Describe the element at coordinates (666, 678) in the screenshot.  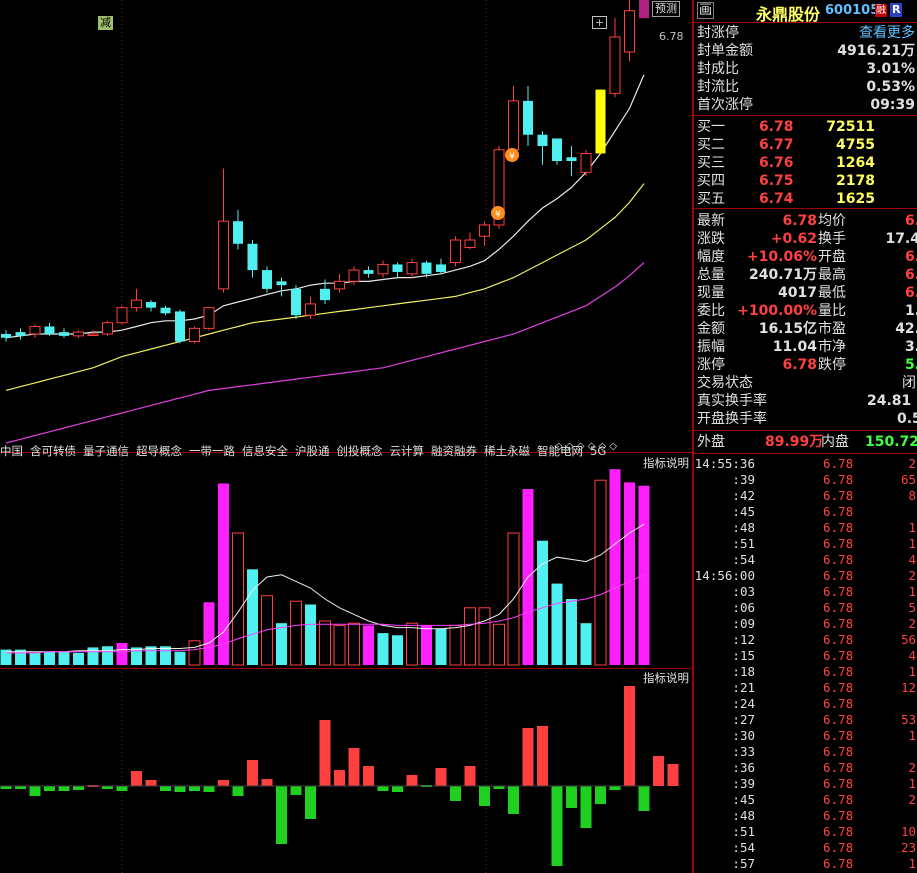
I see `macd-indicator-label: 指标说明` at that location.